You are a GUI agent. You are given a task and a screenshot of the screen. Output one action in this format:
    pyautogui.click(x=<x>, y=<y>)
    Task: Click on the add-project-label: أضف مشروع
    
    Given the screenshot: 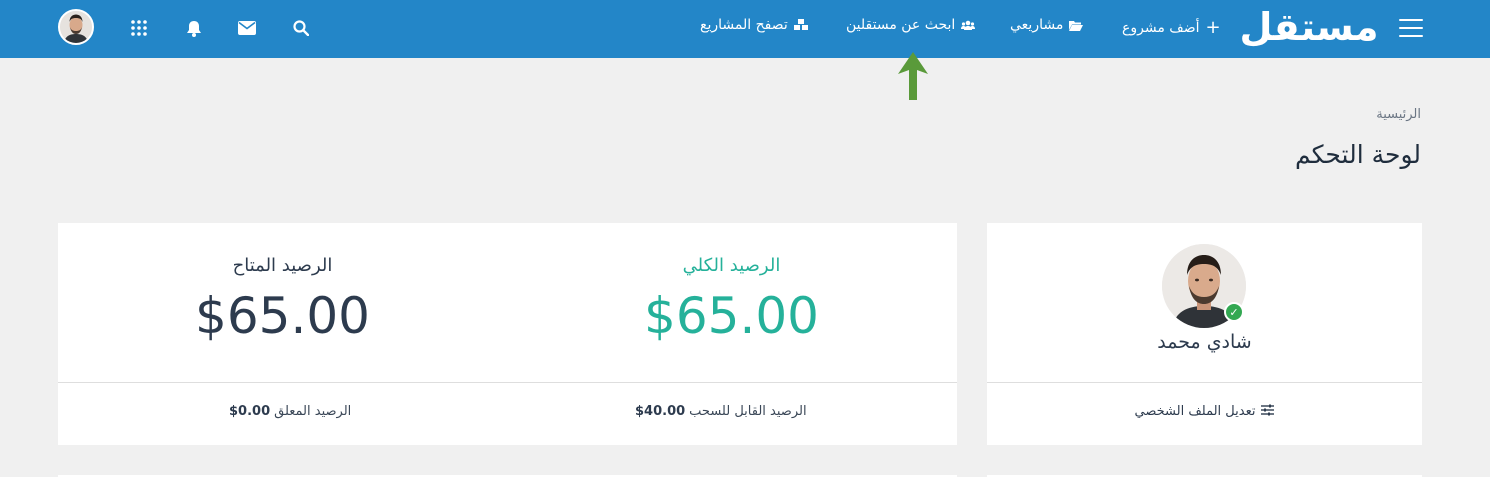 What is the action you would take?
    pyautogui.click(x=1161, y=27)
    